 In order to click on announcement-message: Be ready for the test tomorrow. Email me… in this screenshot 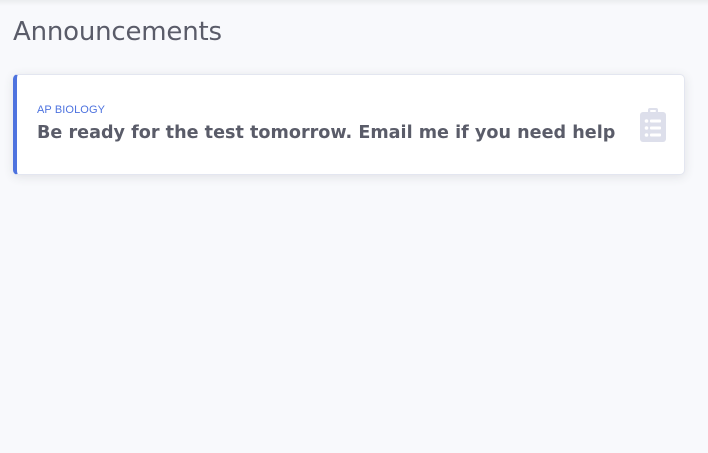, I will do `click(326, 133)`.